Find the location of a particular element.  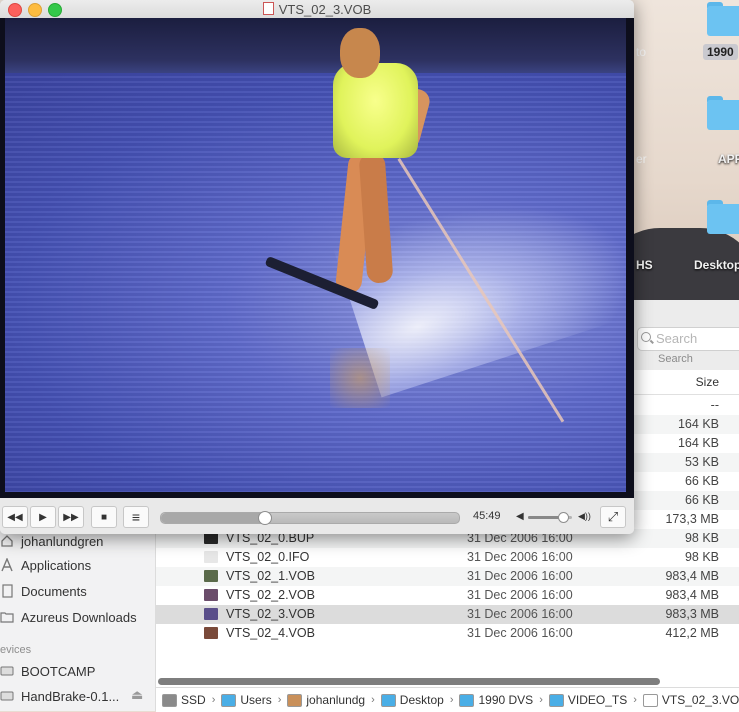

sidebar-item-label: Azureus Downloads is located at coordinates (79, 617).